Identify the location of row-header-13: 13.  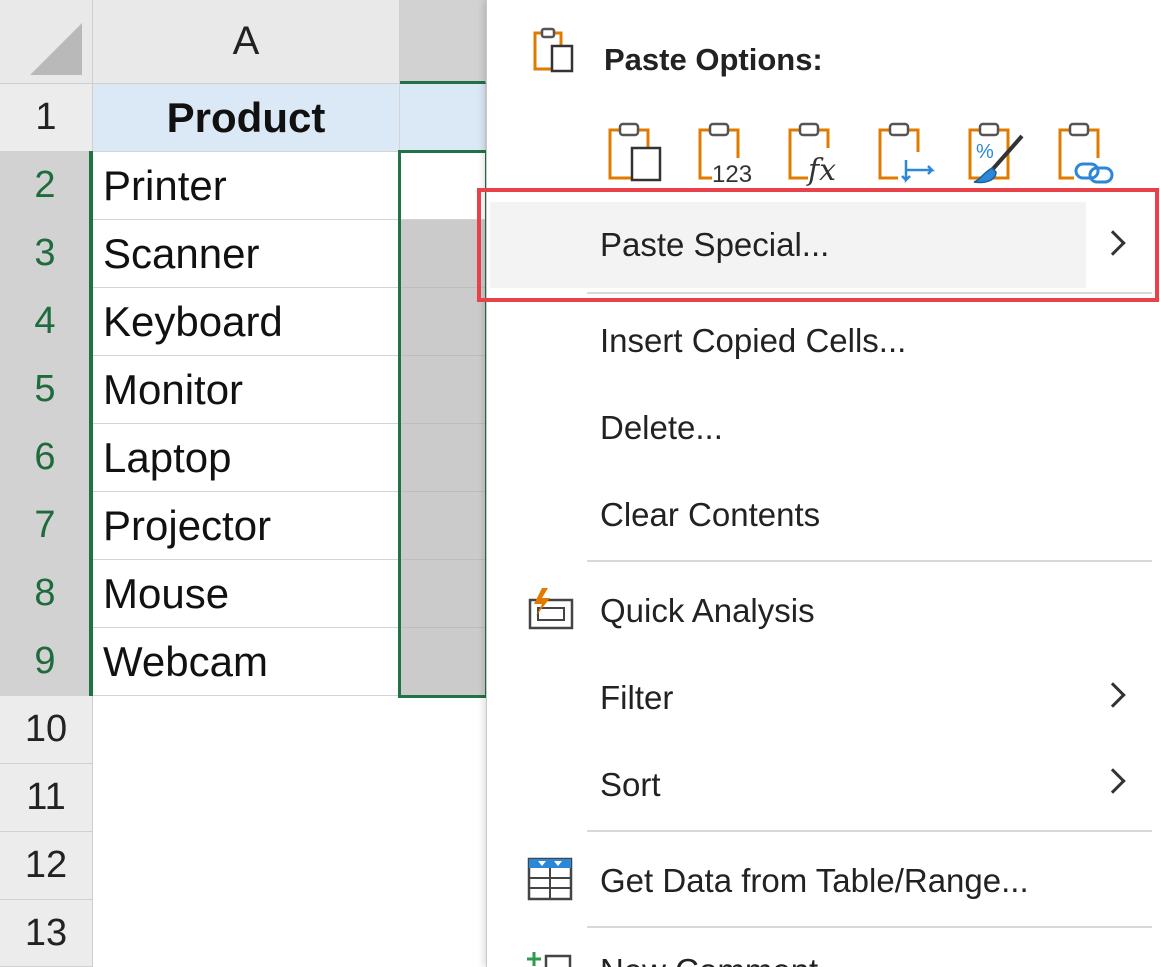
(46, 933).